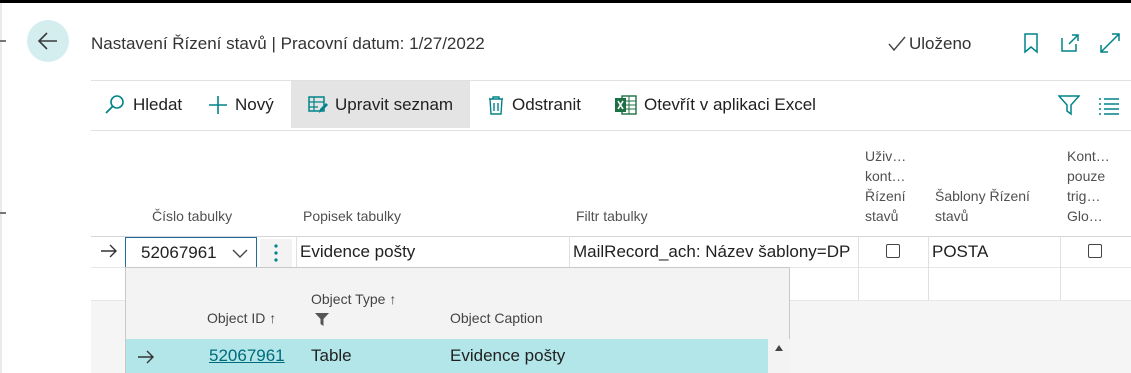  What do you see at coordinates (1086, 176) in the screenshot?
I see `header-line: pouze` at bounding box center [1086, 176].